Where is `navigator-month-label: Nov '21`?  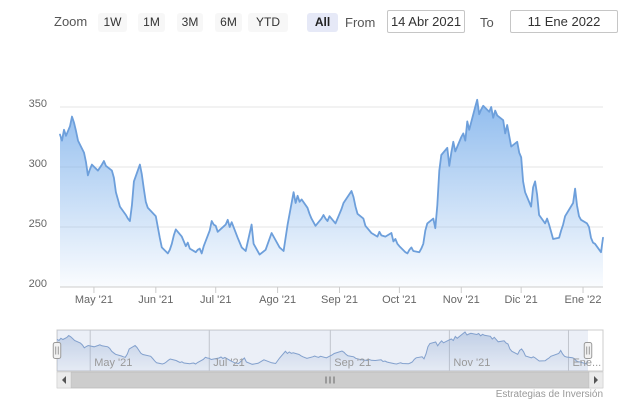 navigator-month-label: Nov '21 is located at coordinates (471, 363).